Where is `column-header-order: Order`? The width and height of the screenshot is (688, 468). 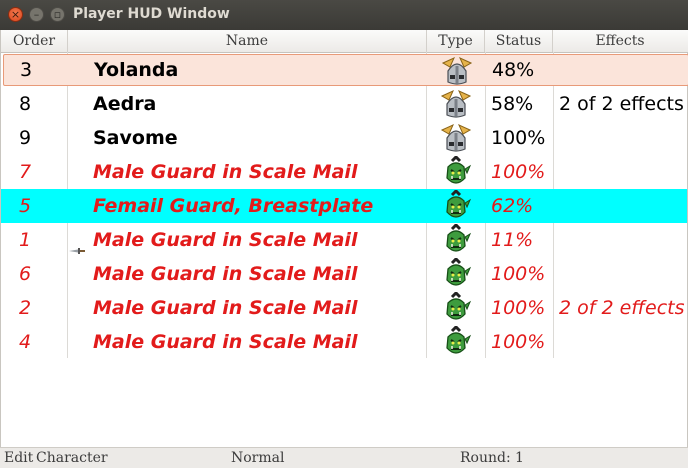
column-header-order: Order is located at coordinates (34, 41).